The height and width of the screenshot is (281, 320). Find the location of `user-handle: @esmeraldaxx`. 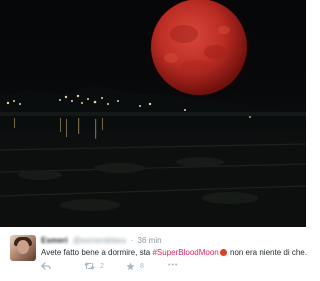

user-handle: @esmeraldaxx is located at coordinates (99, 240).